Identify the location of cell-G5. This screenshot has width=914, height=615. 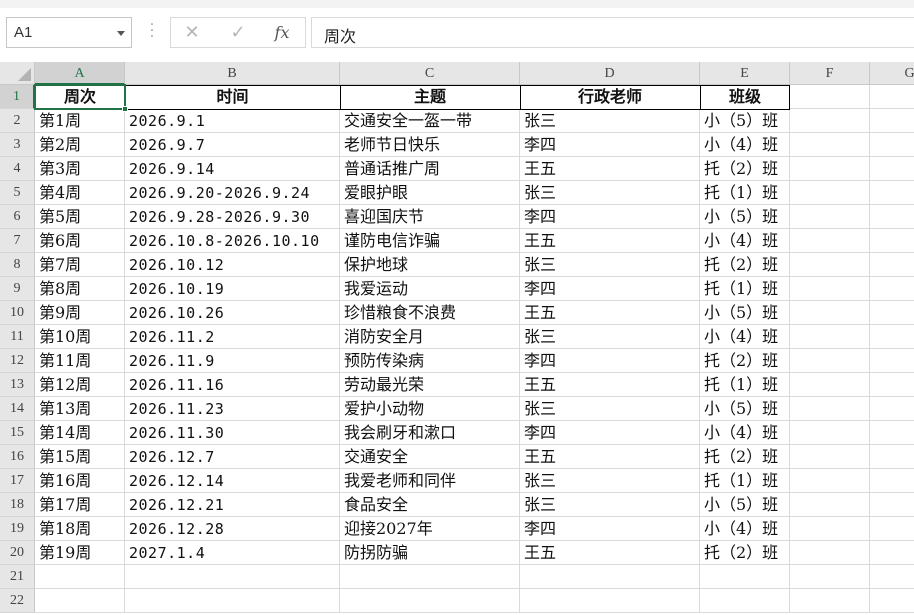
(892, 193).